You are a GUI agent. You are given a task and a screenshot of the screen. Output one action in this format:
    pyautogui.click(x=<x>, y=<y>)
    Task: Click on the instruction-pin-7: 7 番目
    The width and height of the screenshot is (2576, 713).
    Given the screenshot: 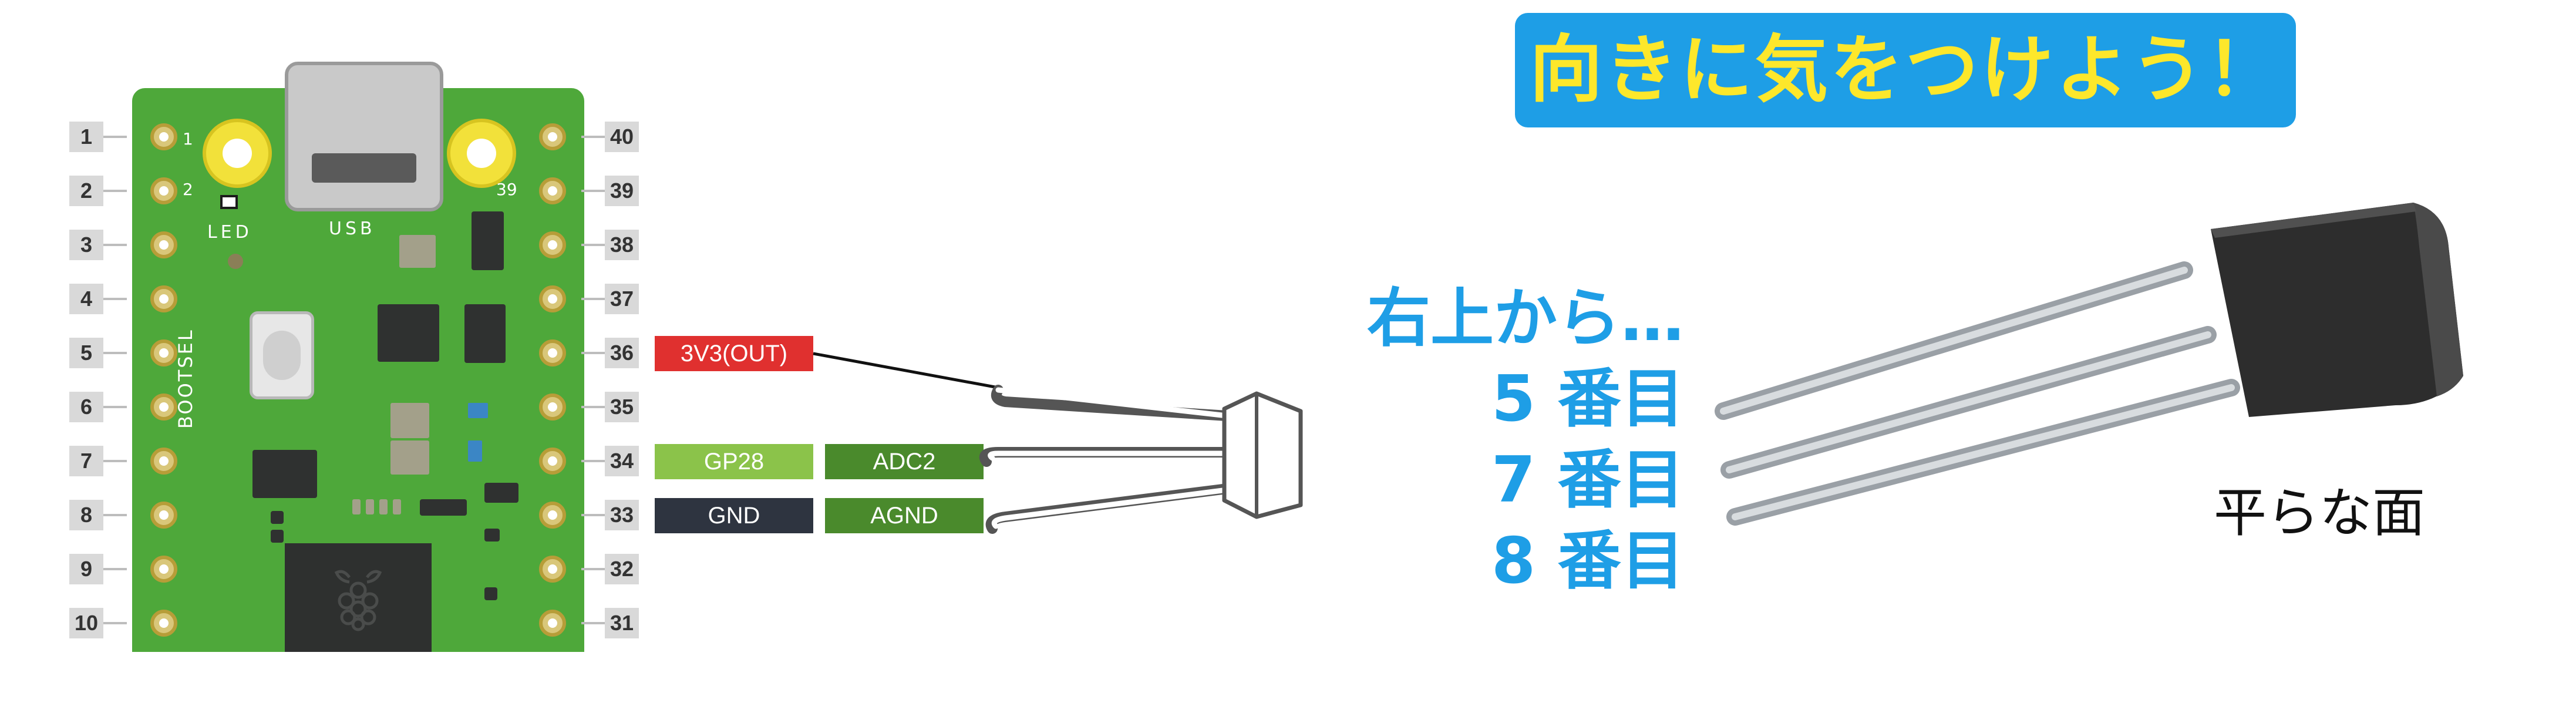 What is the action you would take?
    pyautogui.click(x=1588, y=480)
    